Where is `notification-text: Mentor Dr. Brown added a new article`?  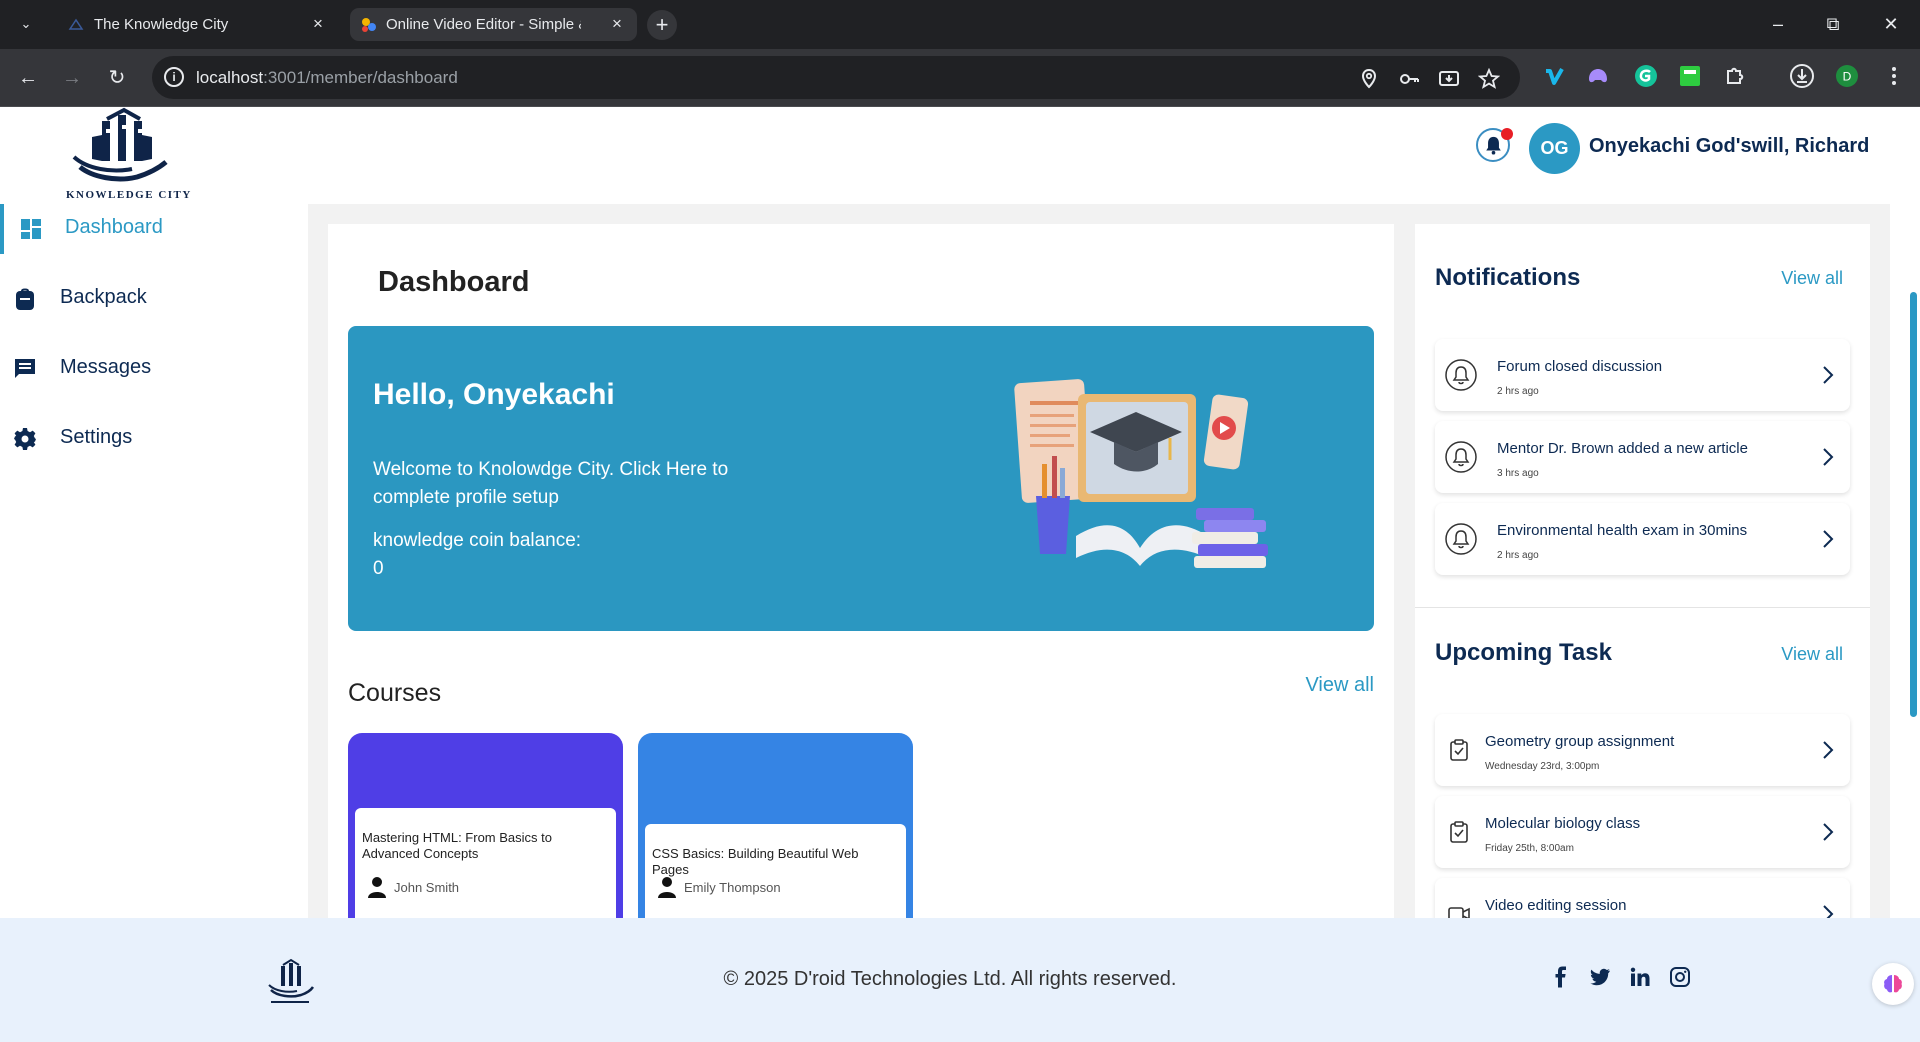 notification-text: Mentor Dr. Brown added a new article is located at coordinates (1622, 448).